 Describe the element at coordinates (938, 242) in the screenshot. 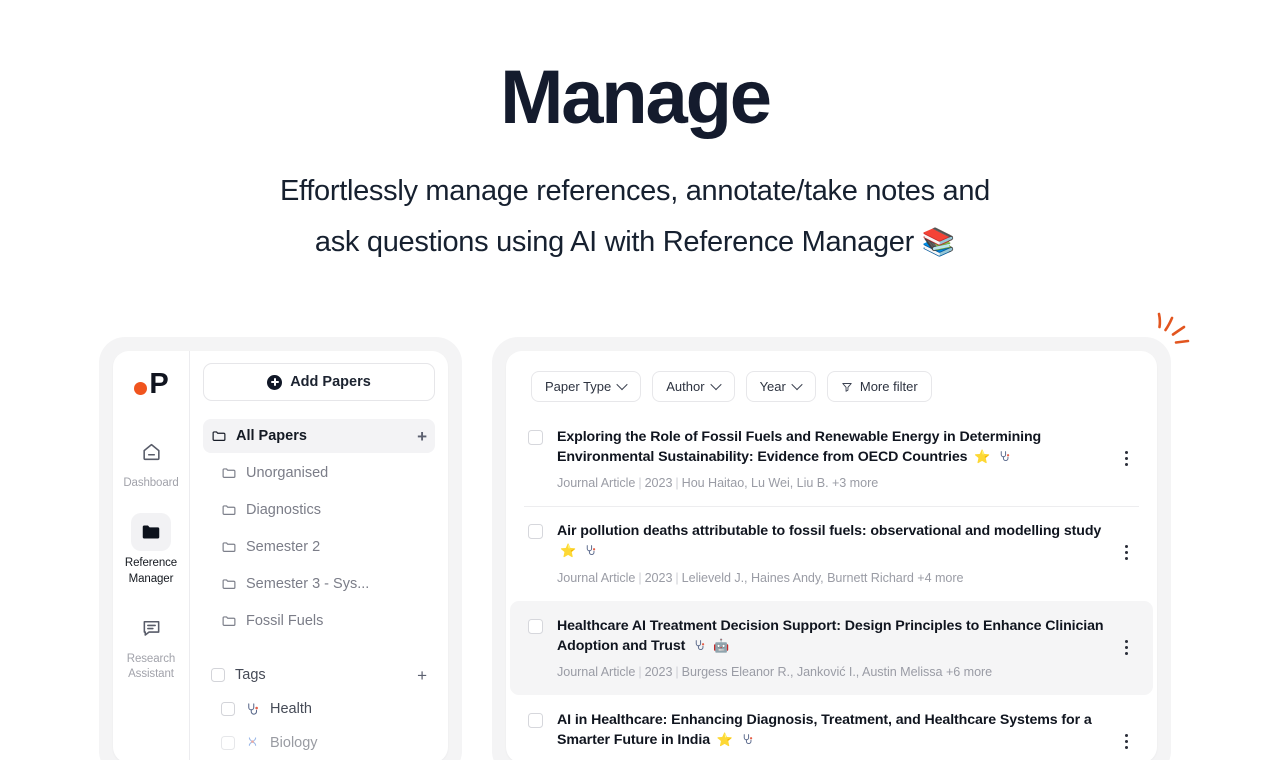

I see `books-emoji-icon: 📚` at that location.